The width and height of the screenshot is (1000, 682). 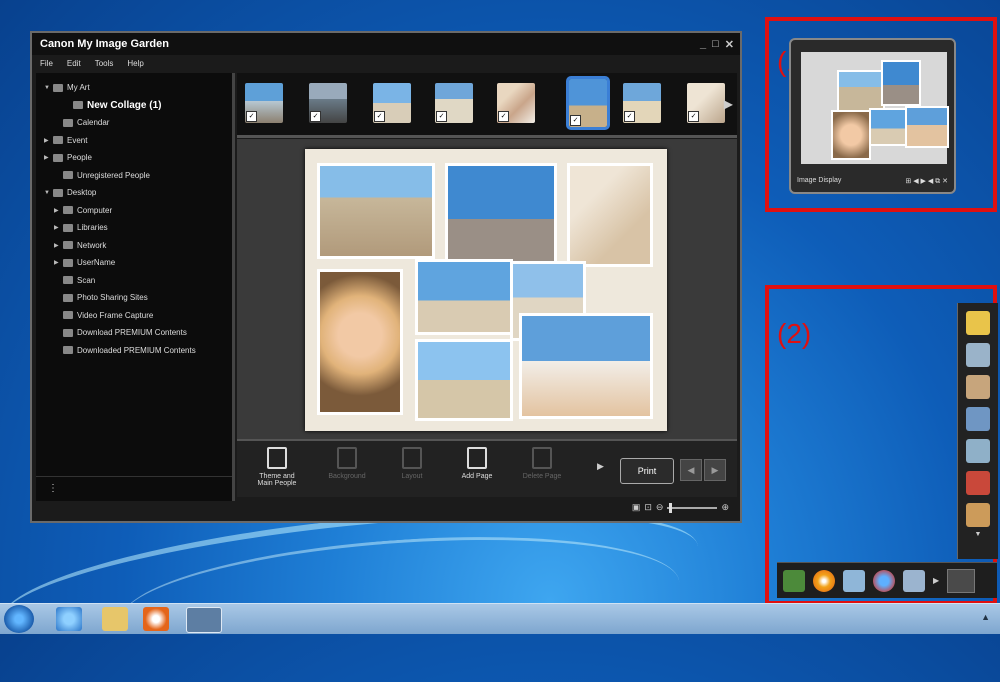 I want to click on tree-item: New Collage (1), so click(x=134, y=106).